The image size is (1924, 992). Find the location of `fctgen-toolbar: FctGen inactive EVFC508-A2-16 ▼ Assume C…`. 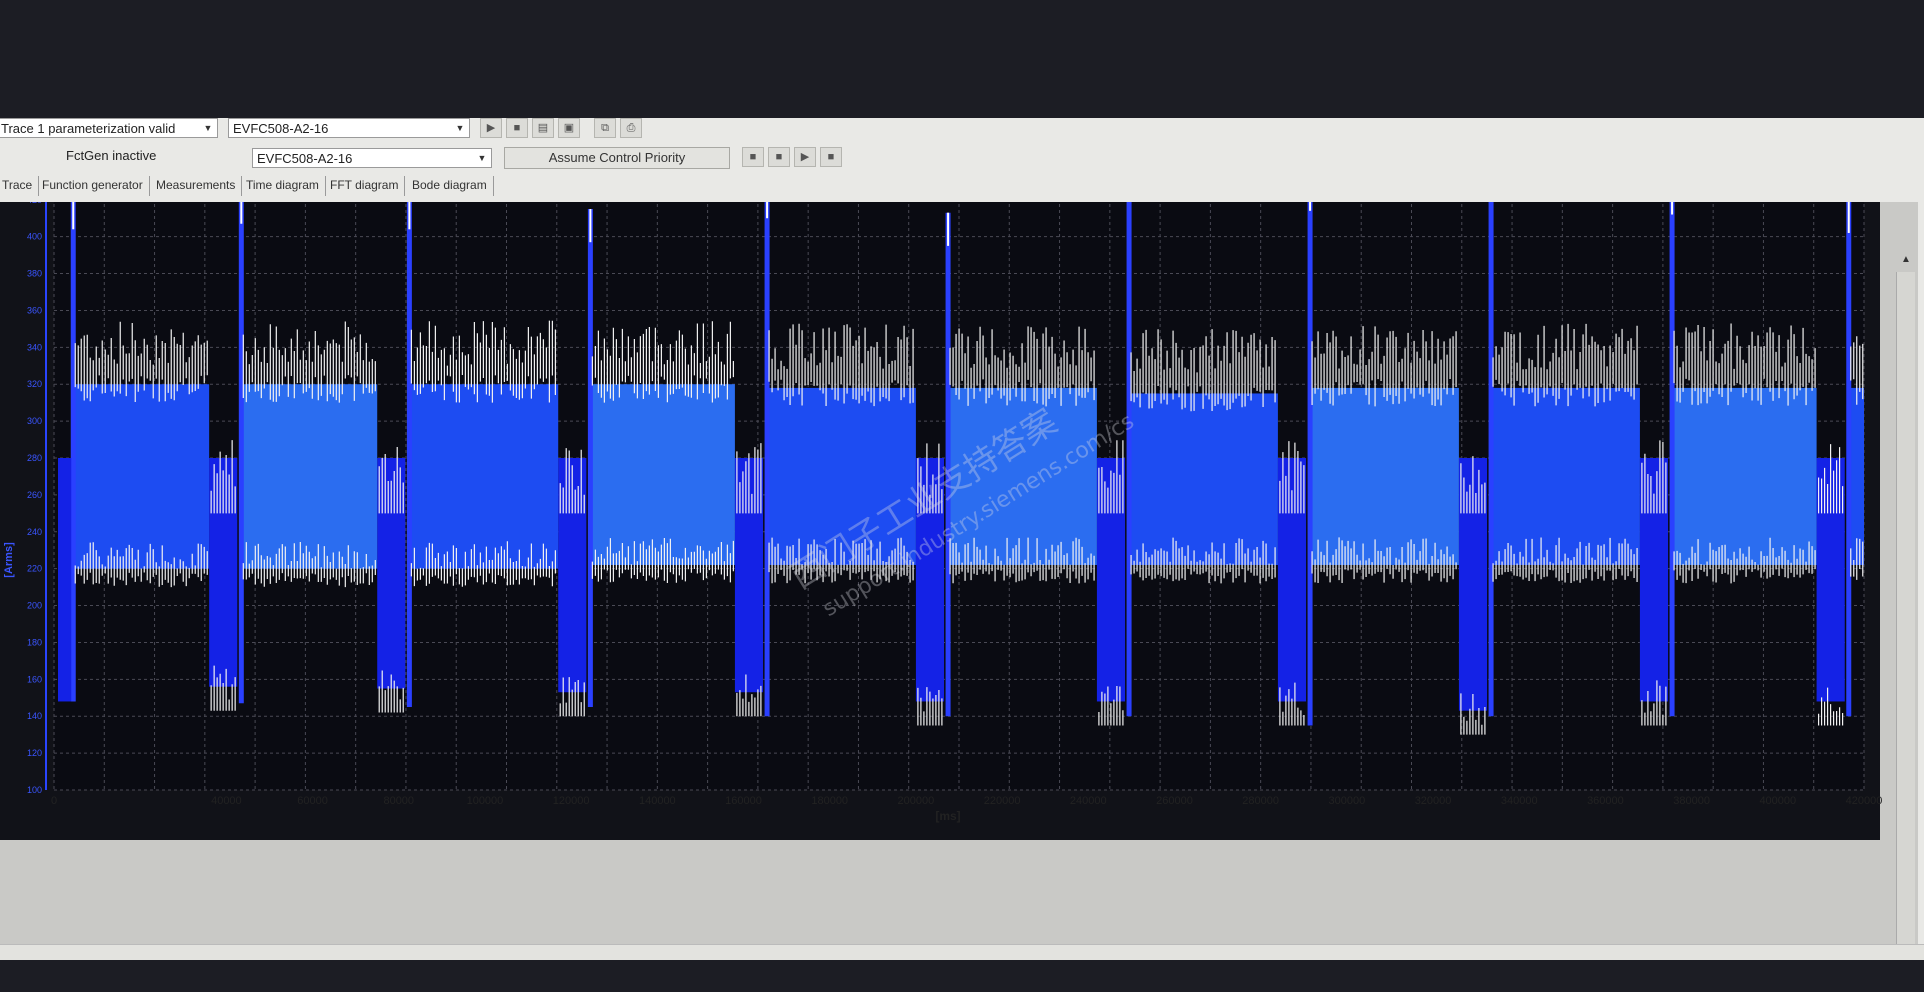

fctgen-toolbar: FctGen inactive EVFC508-A2-16 ▼ Assume C… is located at coordinates (962, 157).